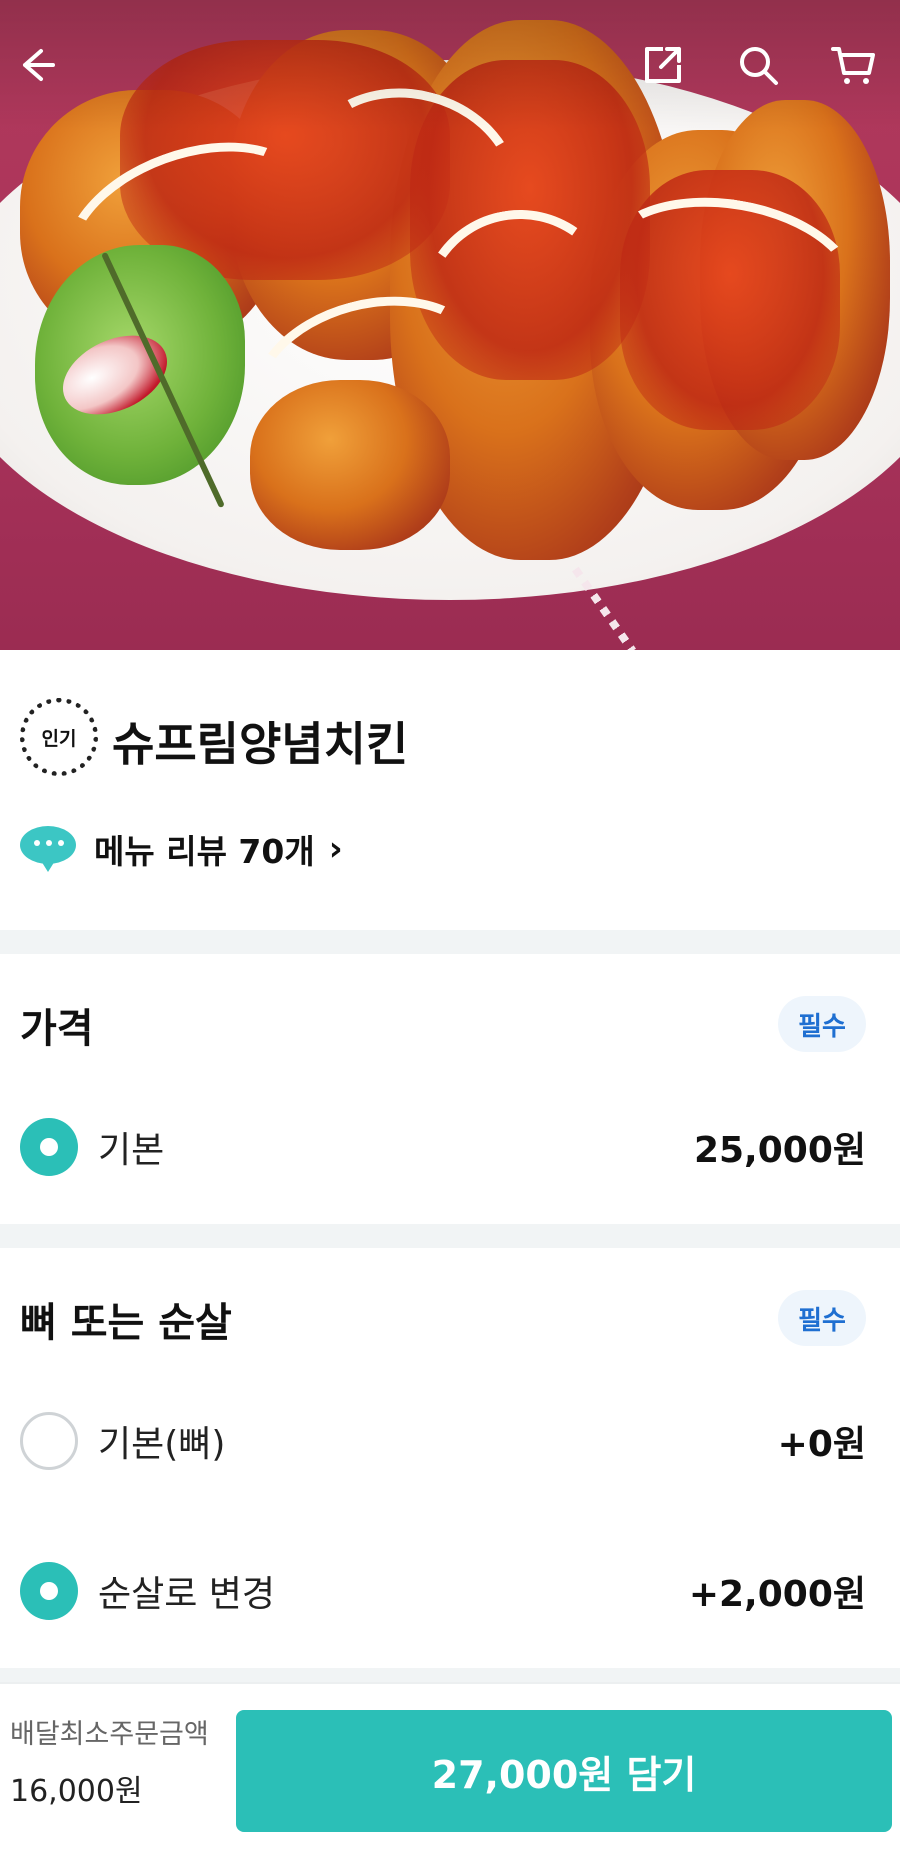  I want to click on cart-icon, so click(853, 65).